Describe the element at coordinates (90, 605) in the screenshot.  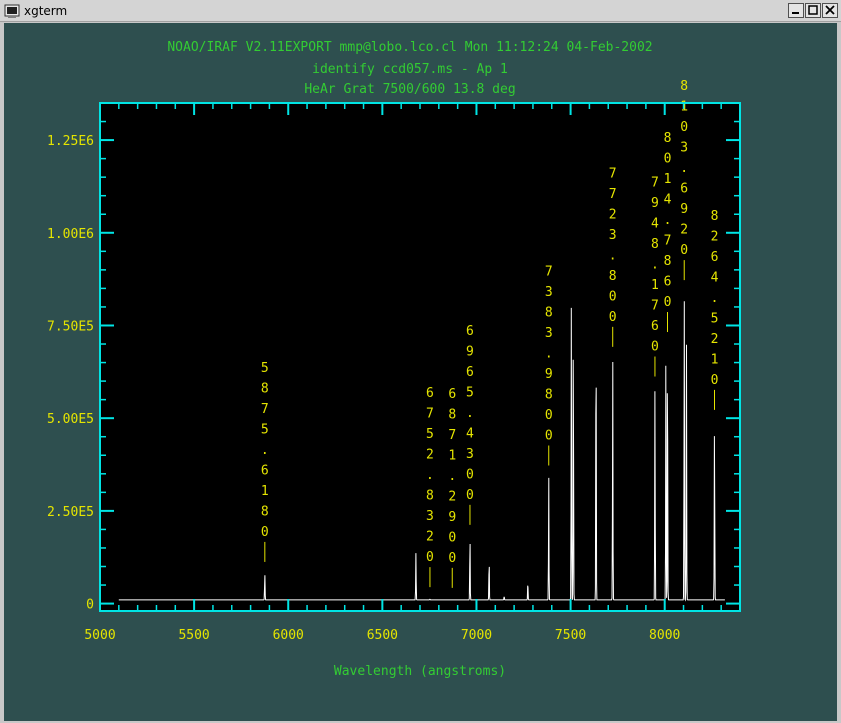
I see `y-tick-label-0: 0` at that location.